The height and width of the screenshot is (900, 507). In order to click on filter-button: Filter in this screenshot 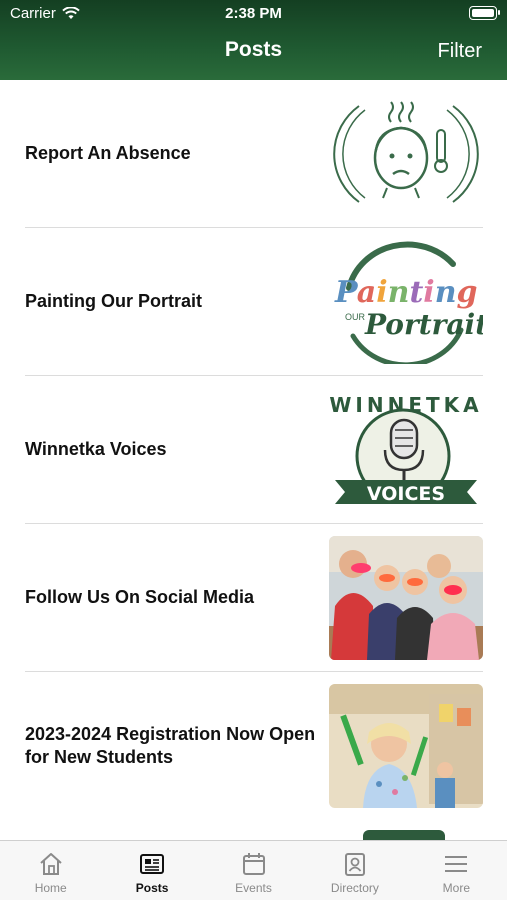, I will do `click(460, 51)`.